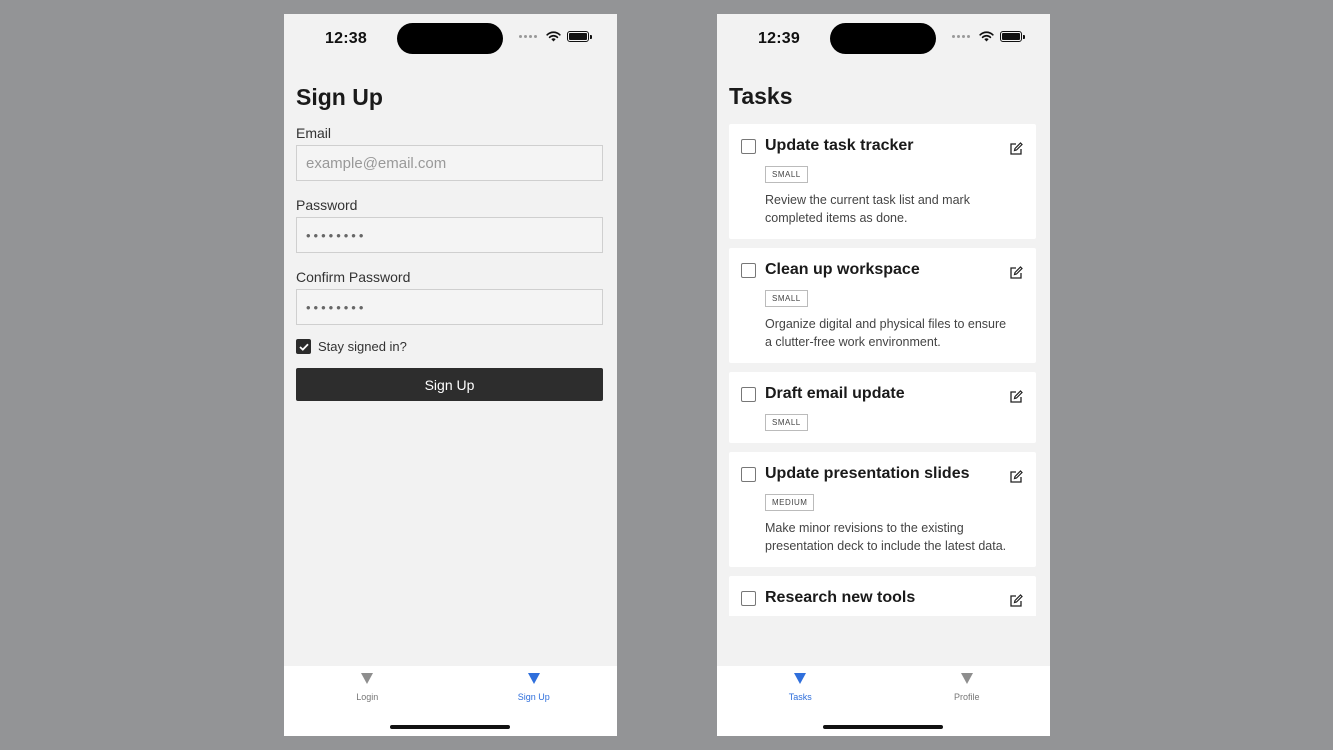  What do you see at coordinates (800, 697) in the screenshot?
I see `tab-label: Tasks` at bounding box center [800, 697].